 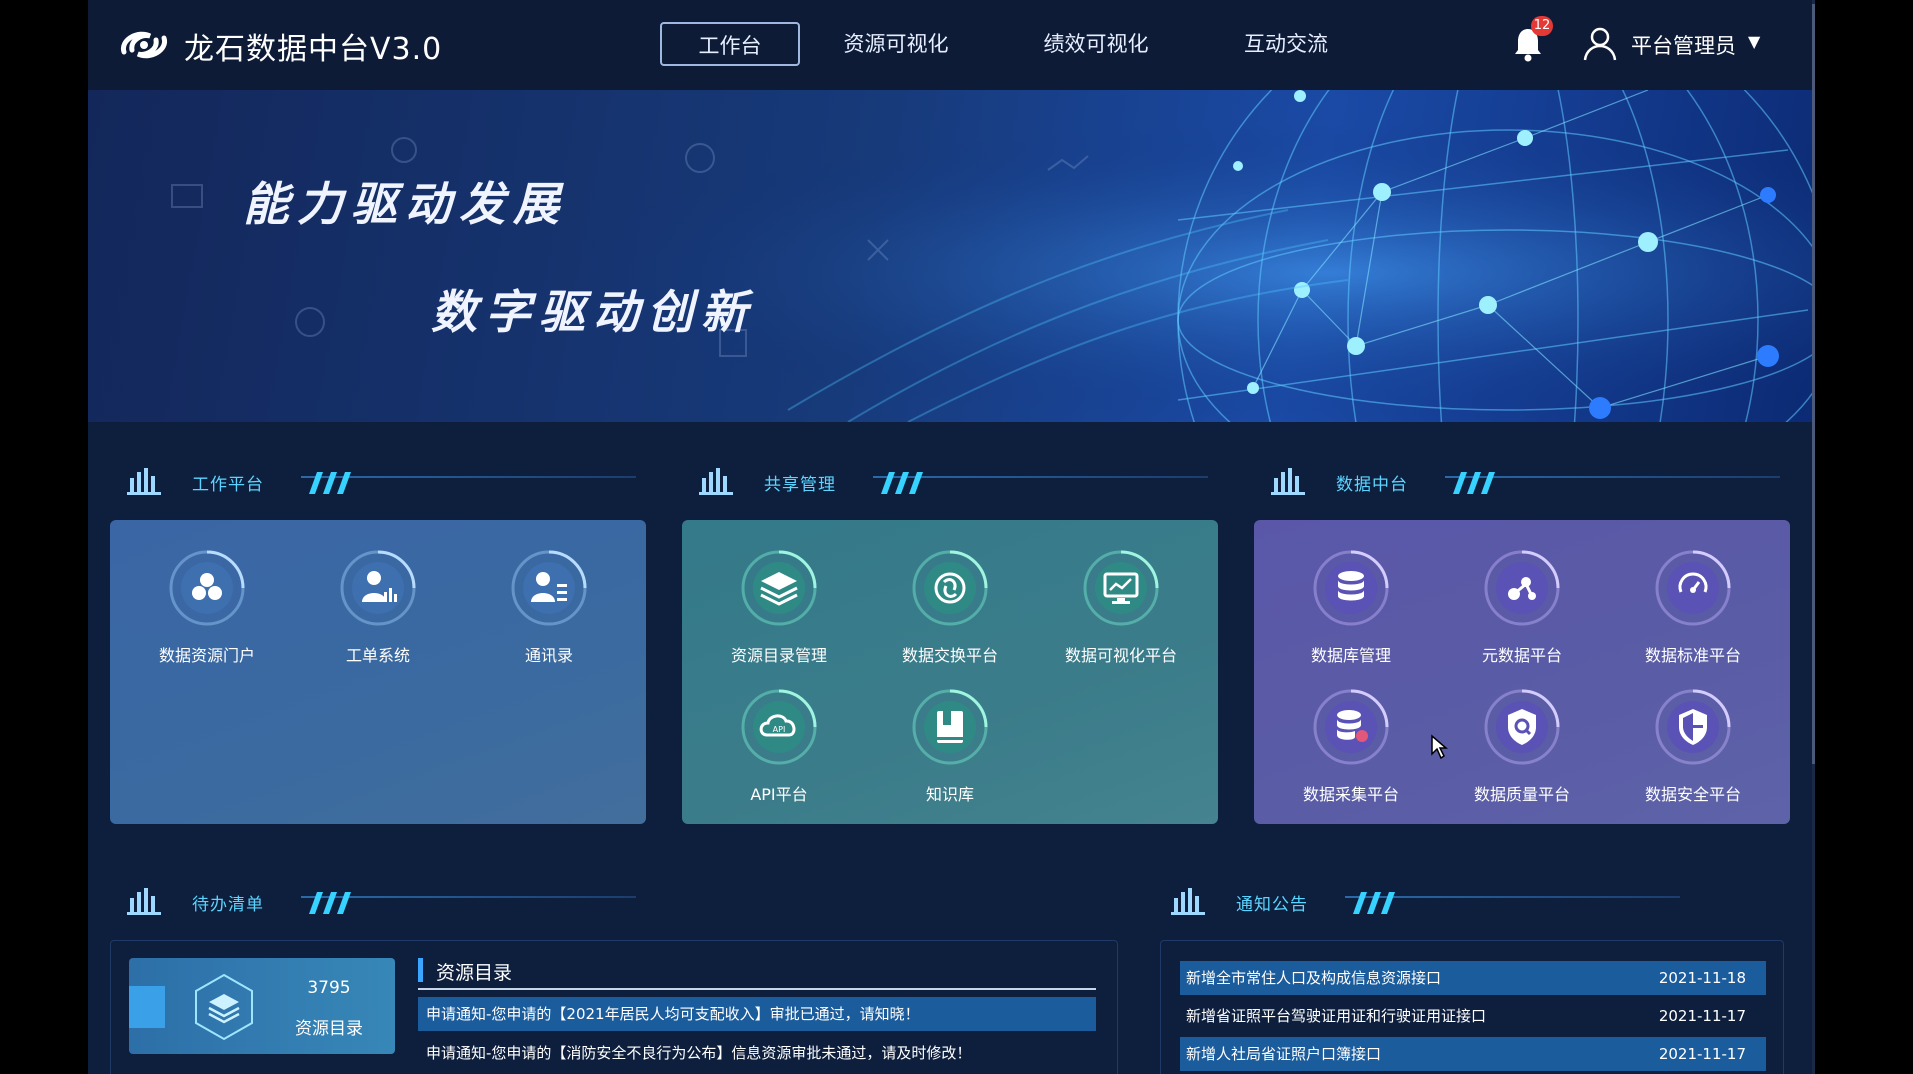 What do you see at coordinates (228, 905) in the screenshot?
I see `section-title: 待办清单` at bounding box center [228, 905].